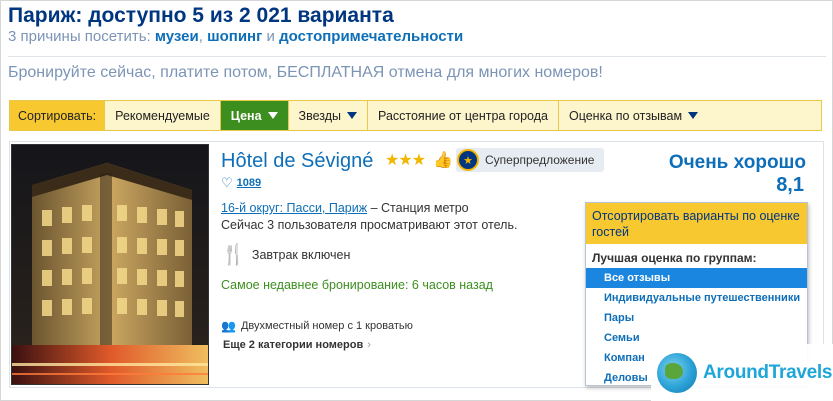 Image resolution: width=833 pixels, height=401 pixels. Describe the element at coordinates (177, 36) in the screenshot. I see `reason-link-museums: музеи` at that location.